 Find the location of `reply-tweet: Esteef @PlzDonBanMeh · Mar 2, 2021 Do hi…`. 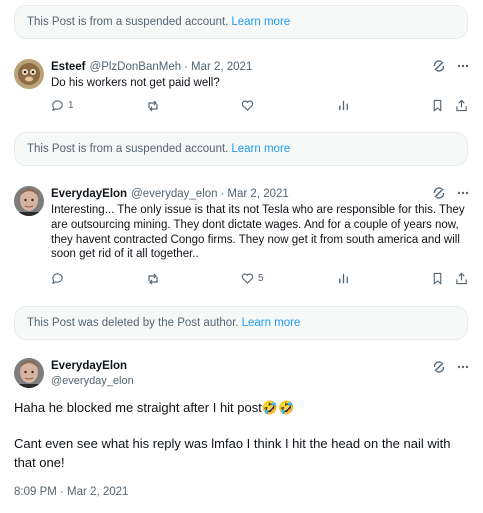

reply-tweet: Esteef @PlzDonBanMeh · Mar 2, 2021 Do hi… is located at coordinates (242, 89).